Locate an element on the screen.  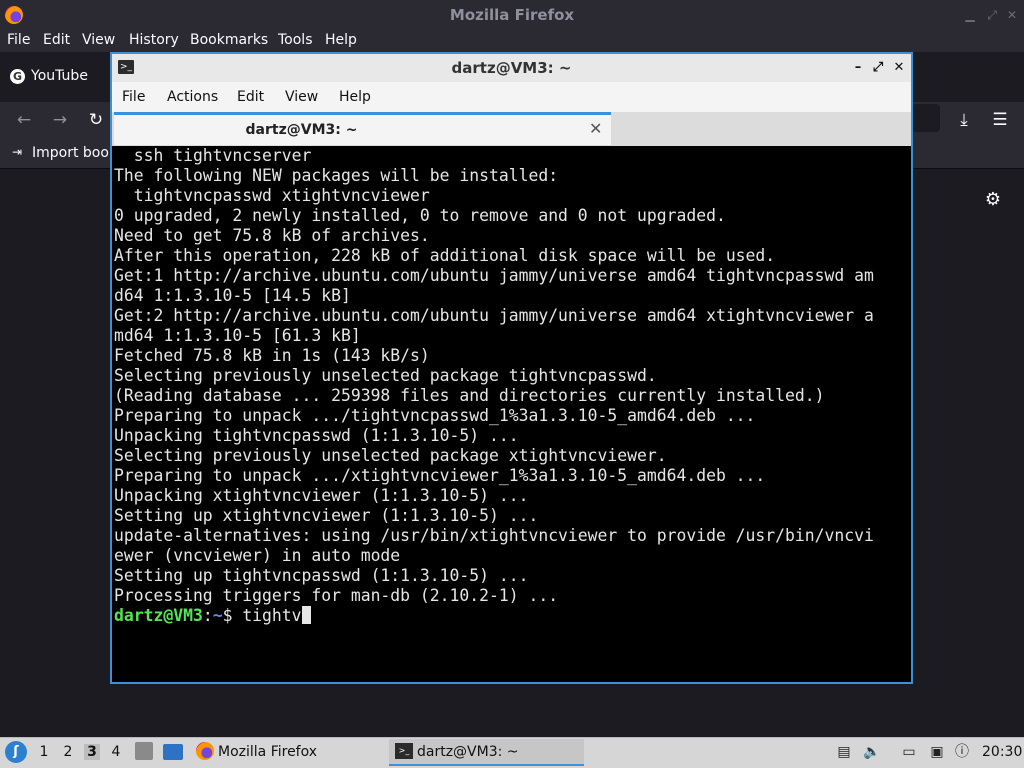
menu-tools: Tools is located at coordinates (295, 40).